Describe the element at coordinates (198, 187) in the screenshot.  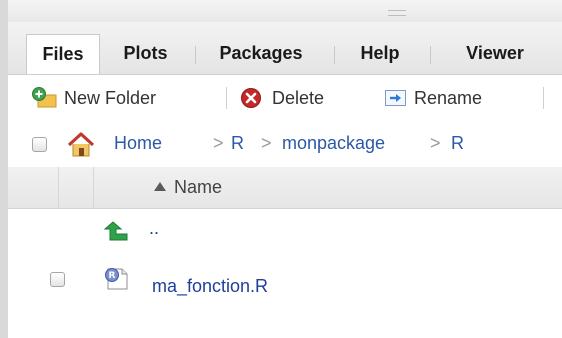
I see `column-header-name: Name` at that location.